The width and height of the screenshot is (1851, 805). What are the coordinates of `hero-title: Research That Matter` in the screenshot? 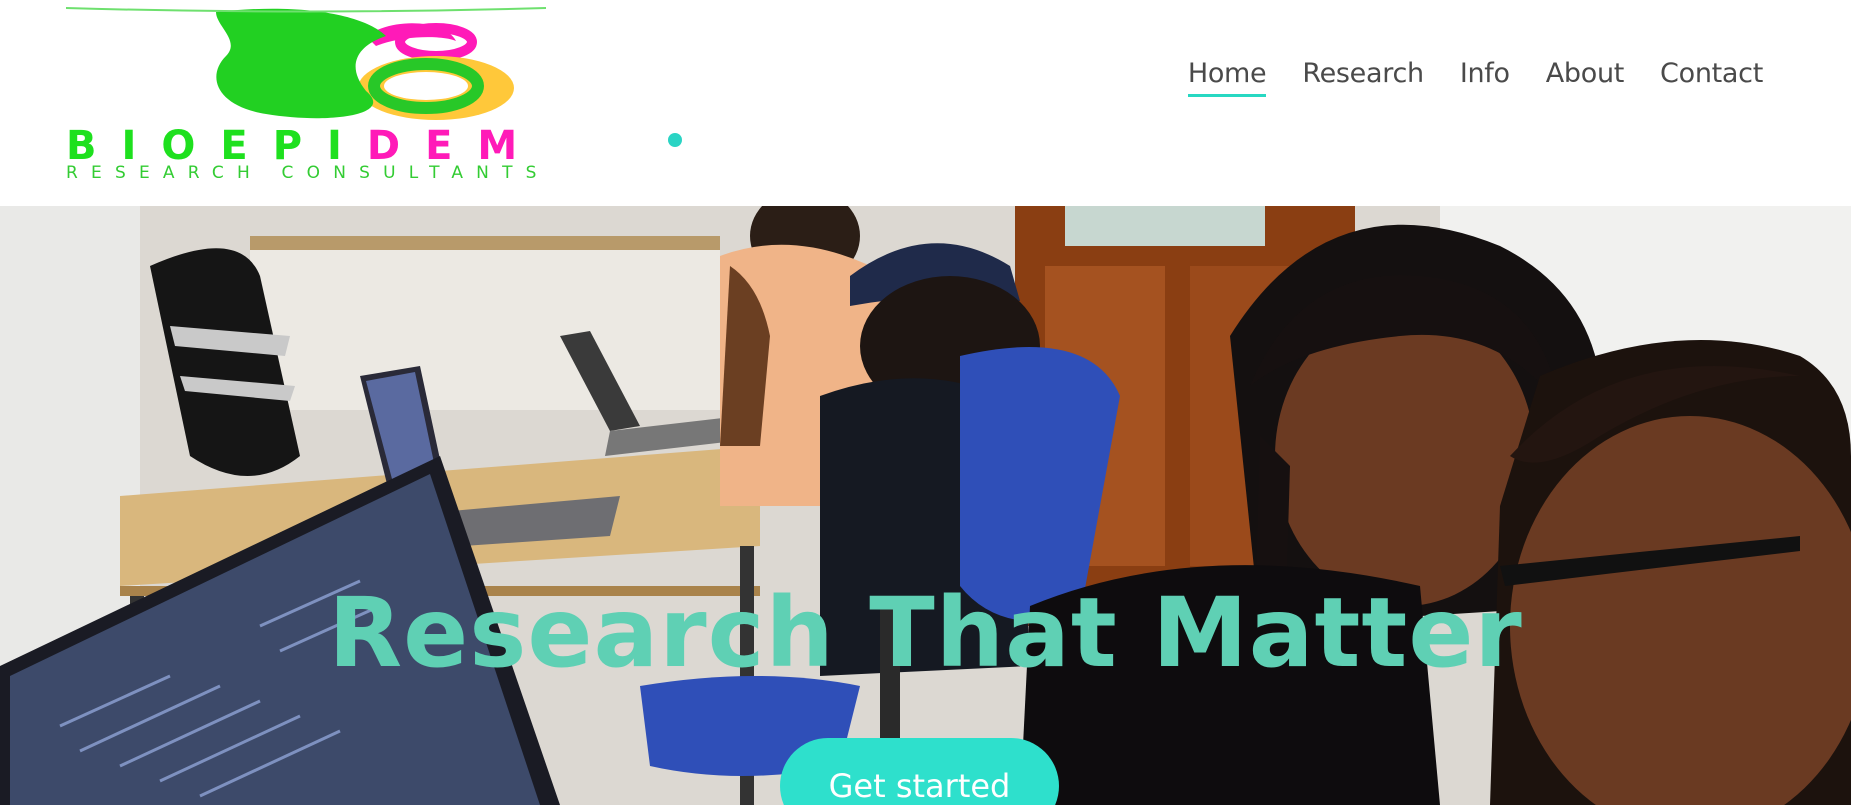 It's located at (925, 633).